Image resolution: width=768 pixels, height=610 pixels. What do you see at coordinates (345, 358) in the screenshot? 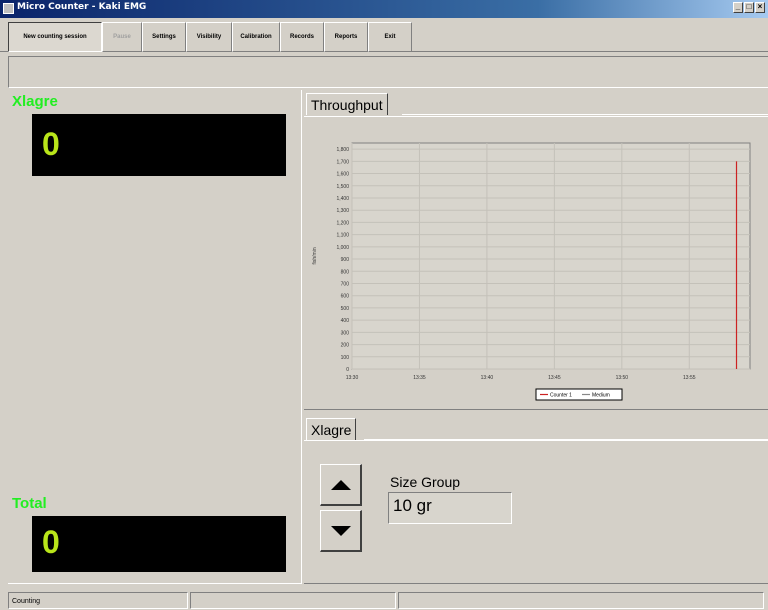
I see `y-tick-label: 100` at bounding box center [345, 358].